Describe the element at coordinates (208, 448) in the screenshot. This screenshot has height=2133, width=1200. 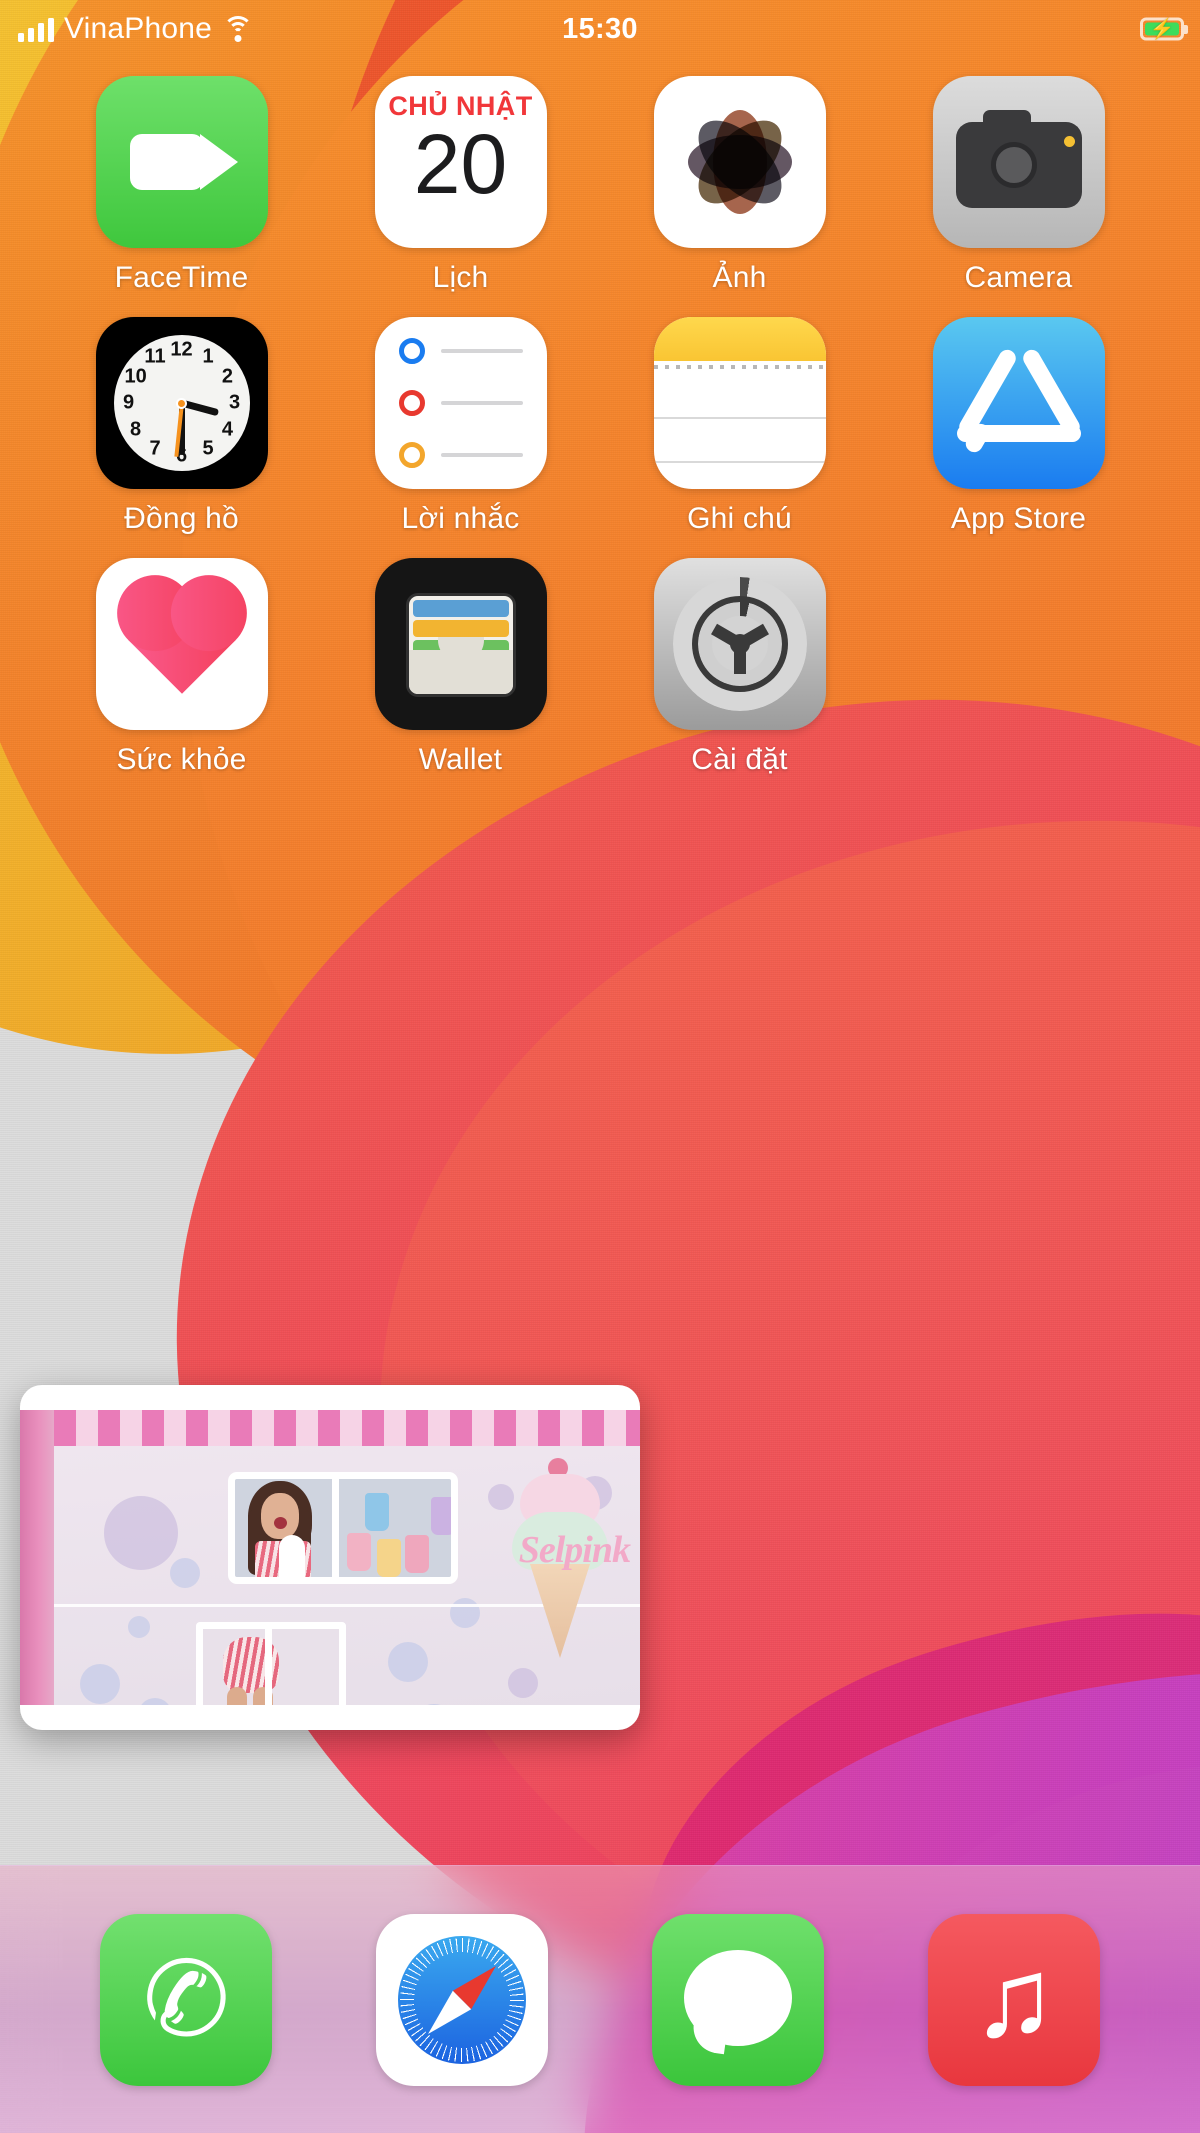
I see `clock-numeral: 5` at that location.